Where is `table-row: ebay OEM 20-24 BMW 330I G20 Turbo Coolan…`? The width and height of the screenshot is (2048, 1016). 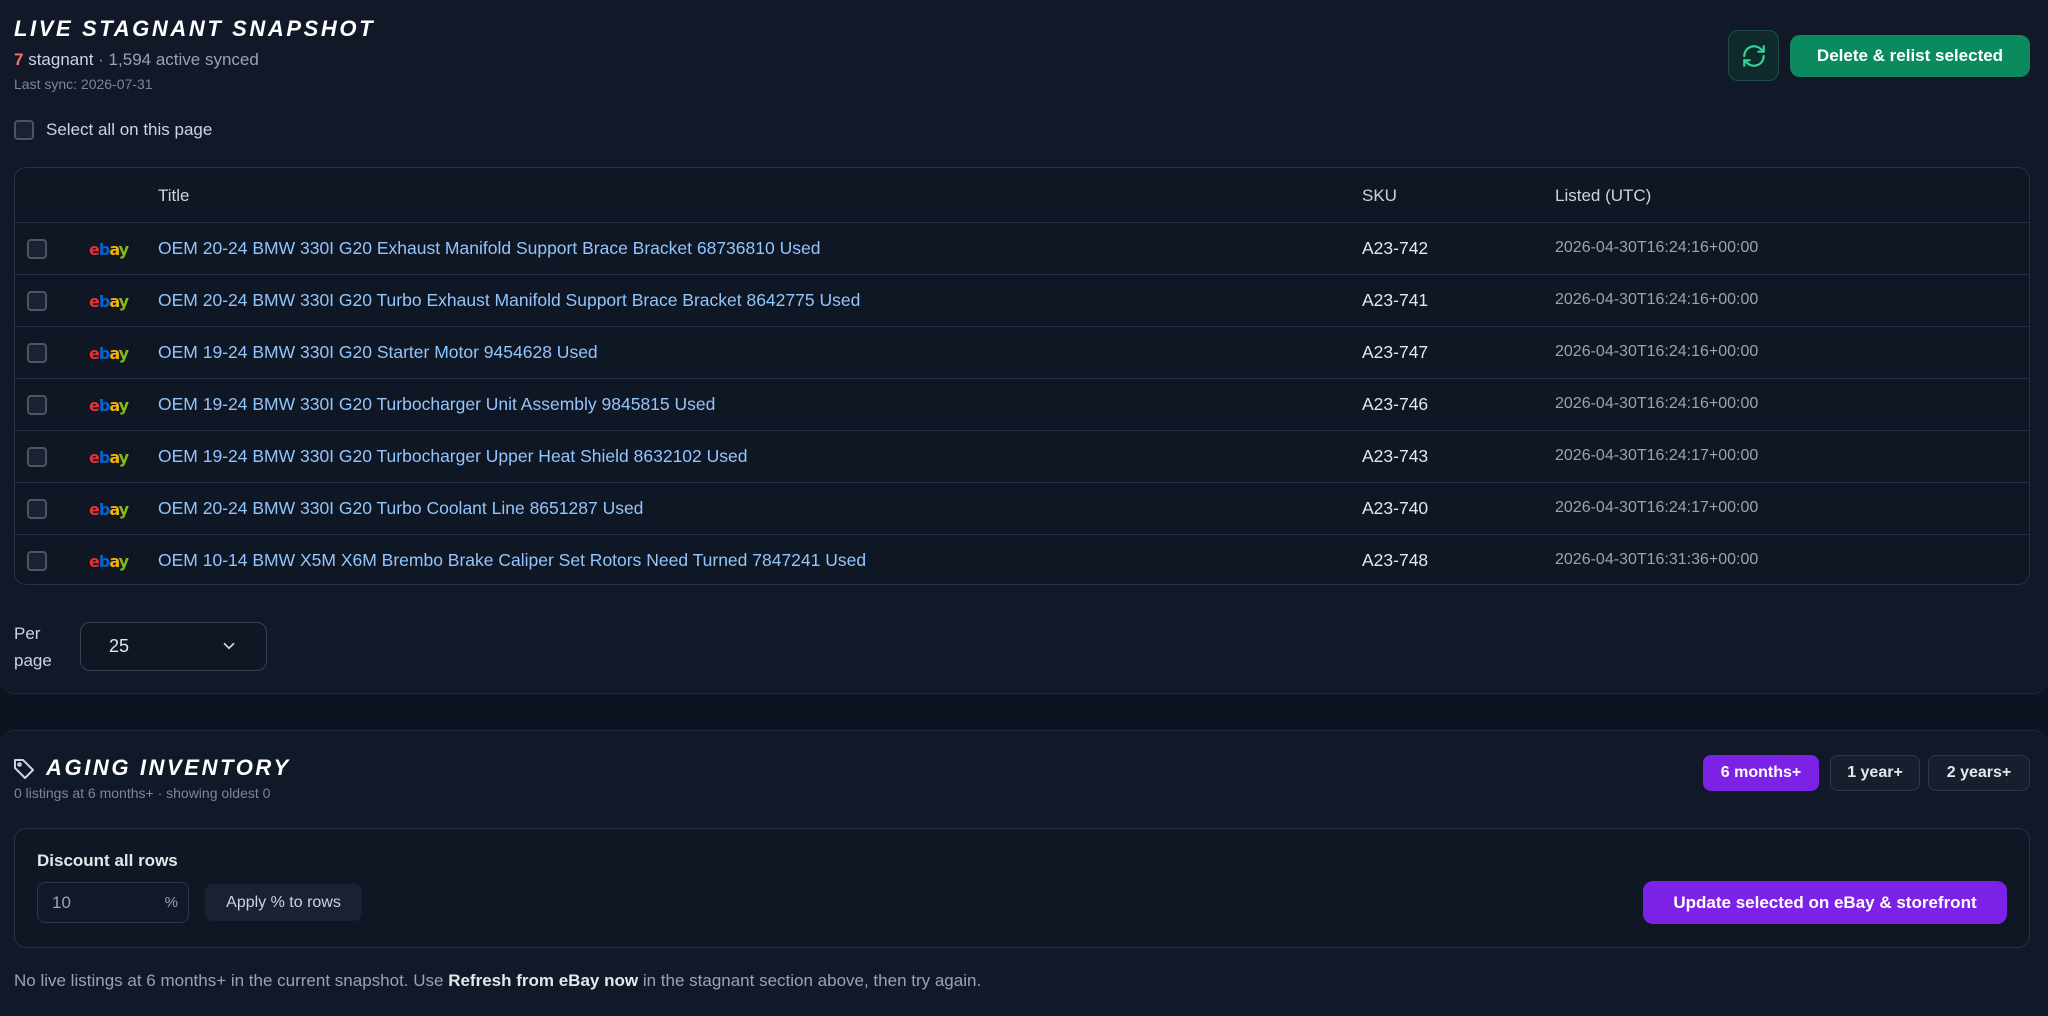 table-row: ebay OEM 20-24 BMW 330I G20 Turbo Coolan… is located at coordinates (1022, 509).